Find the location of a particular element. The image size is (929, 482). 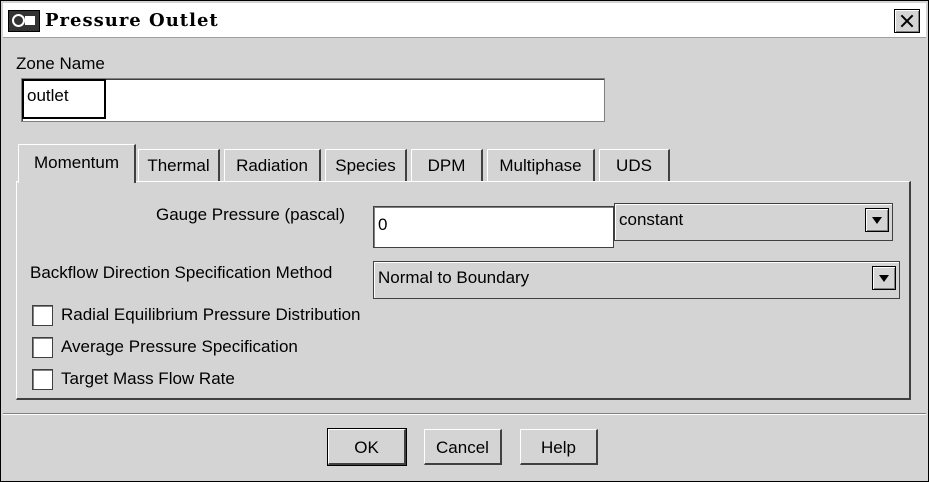

backflow-method-label: Backflow Direction Specification Method is located at coordinates (181, 272).